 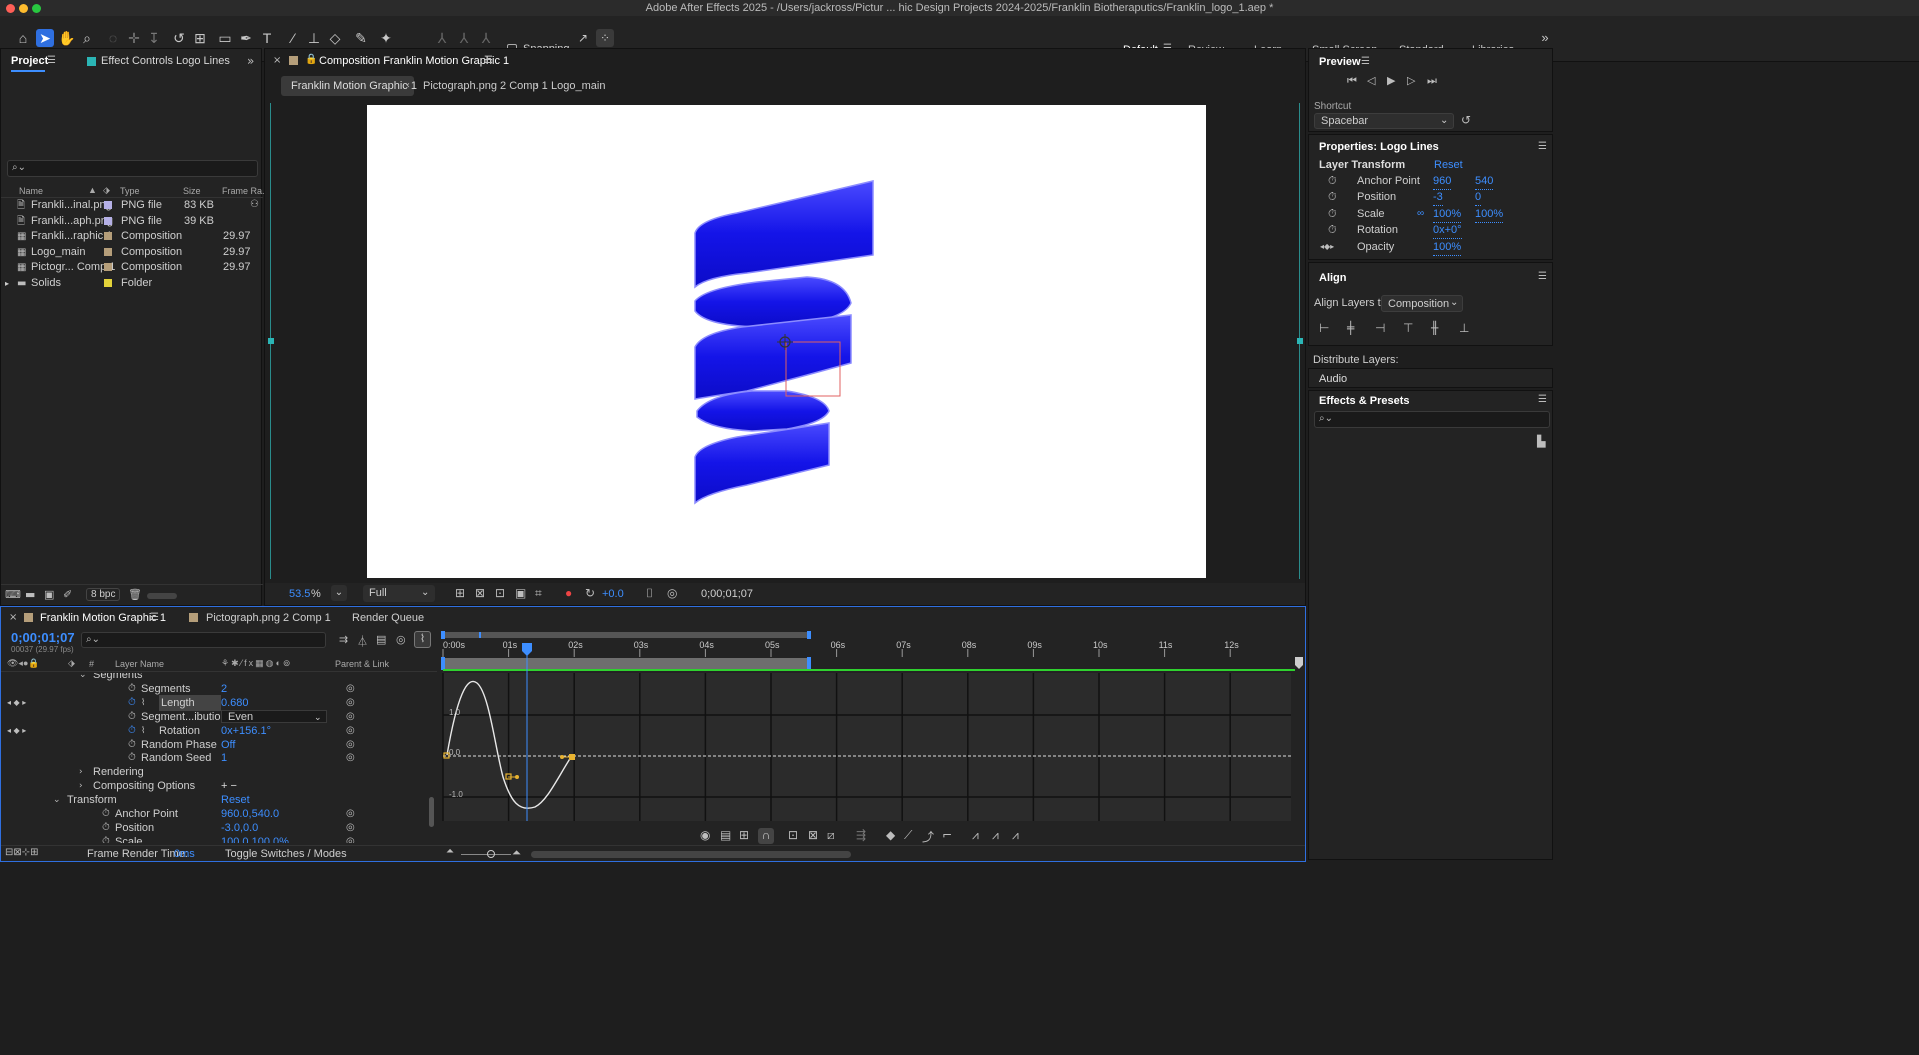 I want to click on close-tab-icon: ×, so click(x=277, y=60).